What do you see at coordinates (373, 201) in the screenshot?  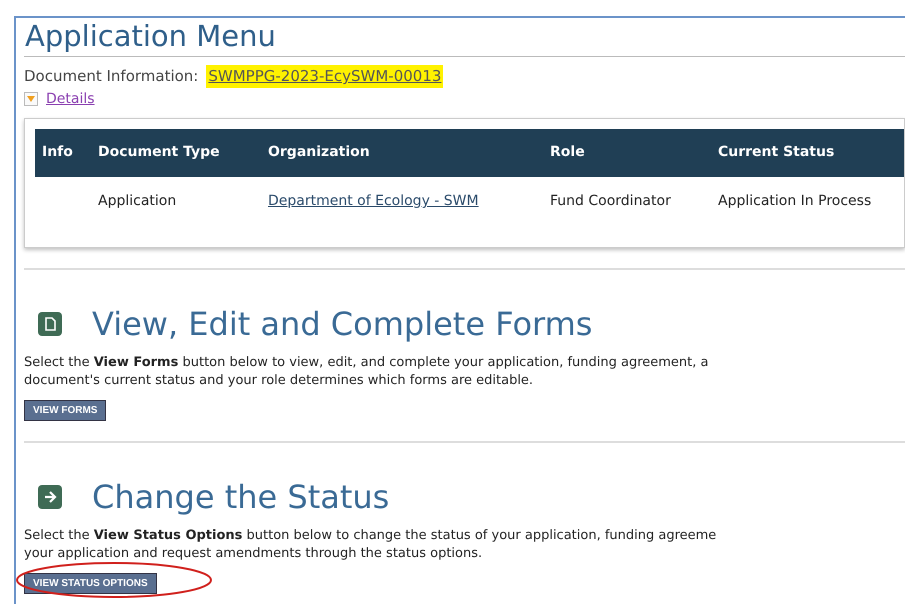 I see `organization-link: Department of Ecology - SWM` at bounding box center [373, 201].